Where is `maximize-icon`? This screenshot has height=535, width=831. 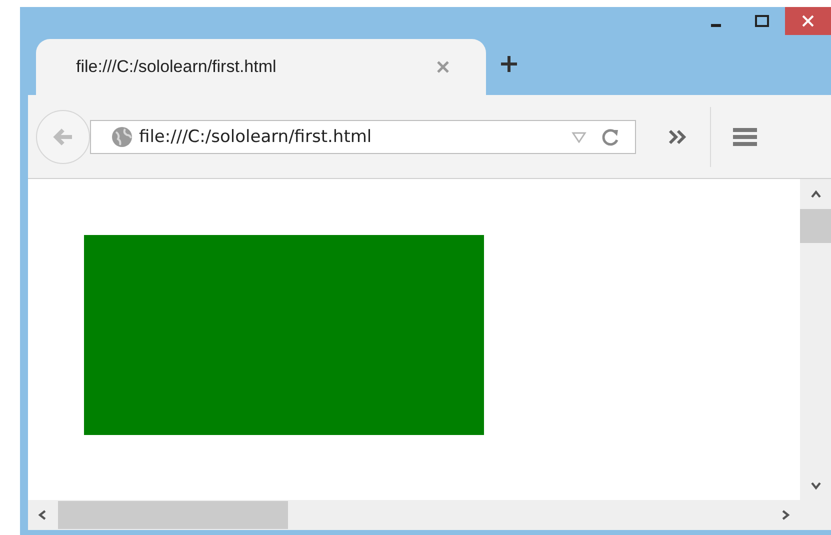 maximize-icon is located at coordinates (762, 21).